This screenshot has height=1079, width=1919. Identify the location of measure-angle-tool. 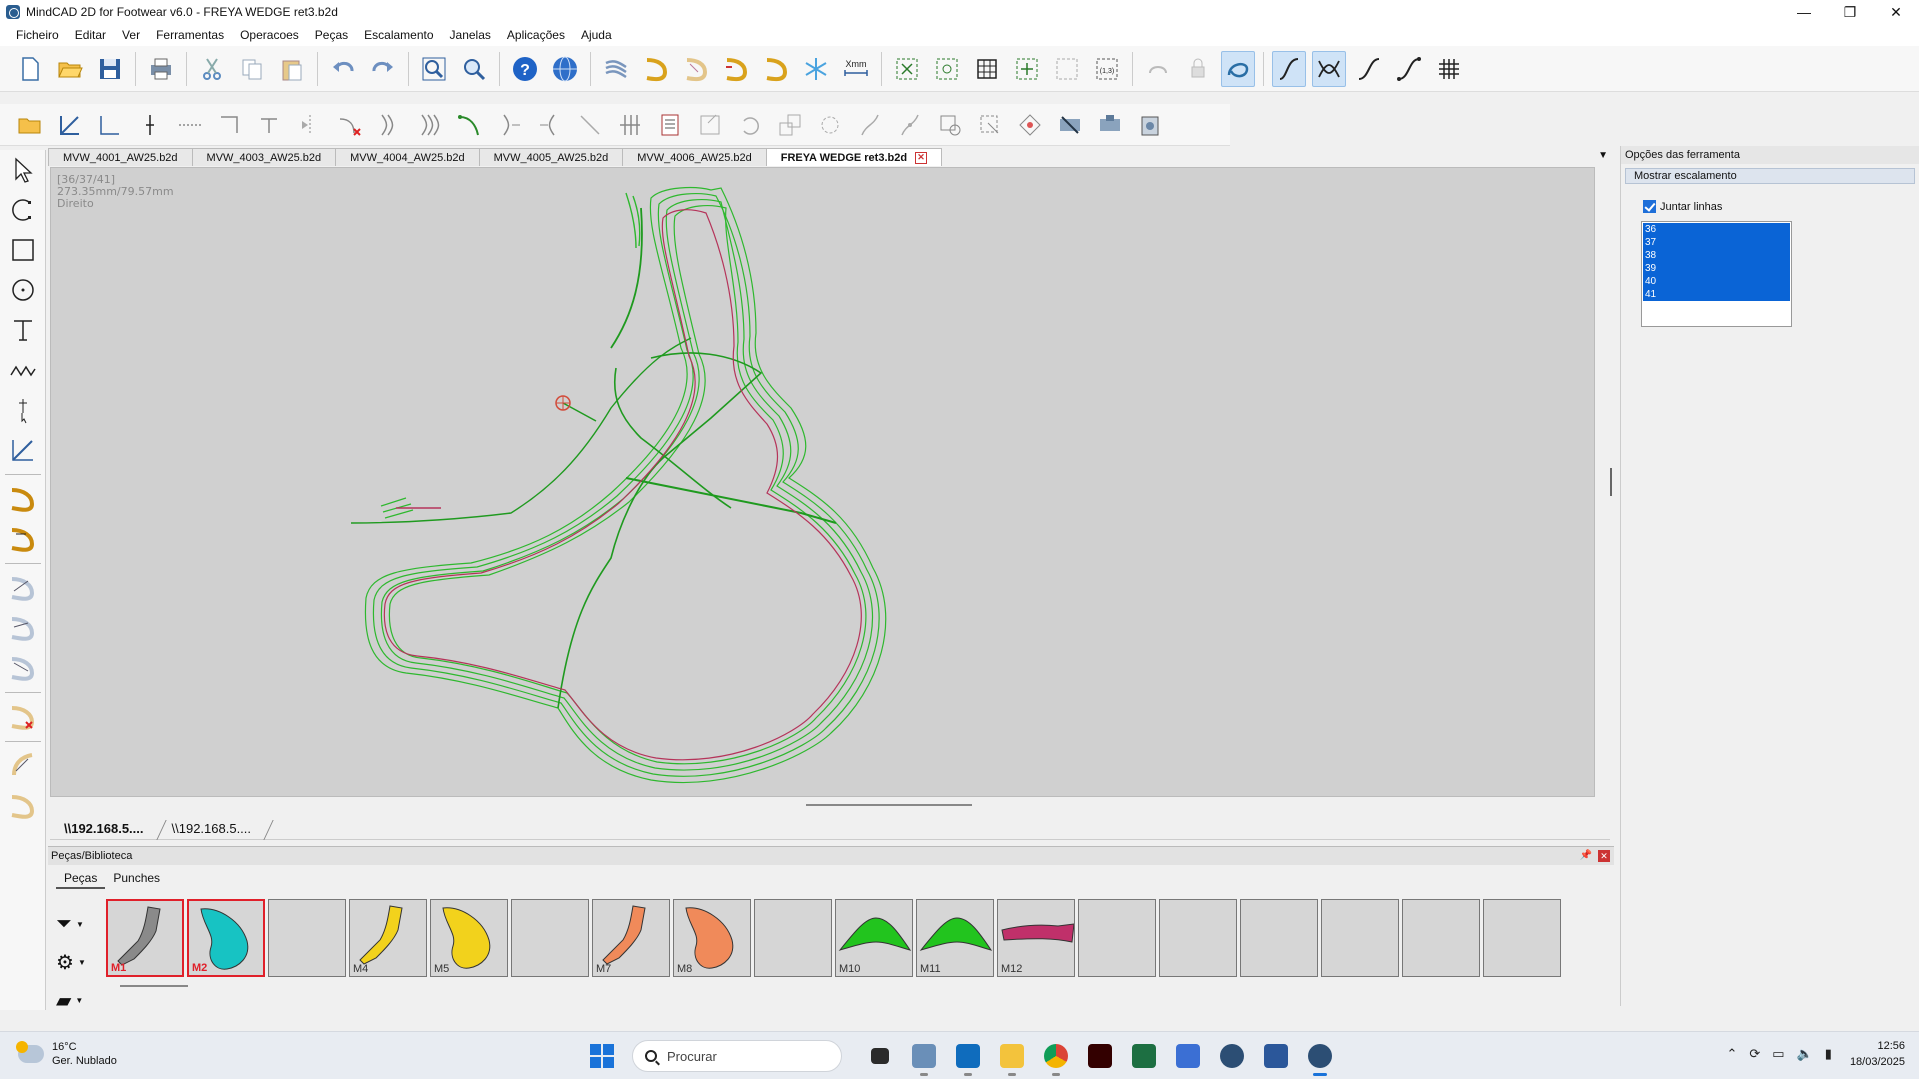
(23, 450).